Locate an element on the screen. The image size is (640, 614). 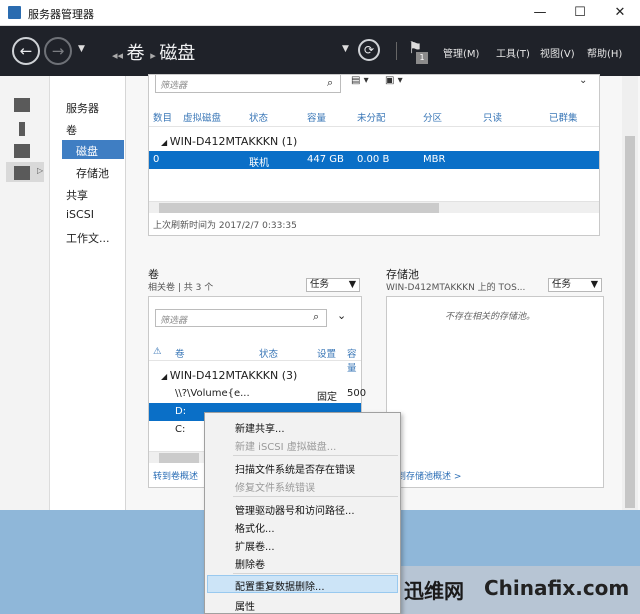
table-row: \\?\Volume{e... 固定 500 is located at coordinates (257, 394).